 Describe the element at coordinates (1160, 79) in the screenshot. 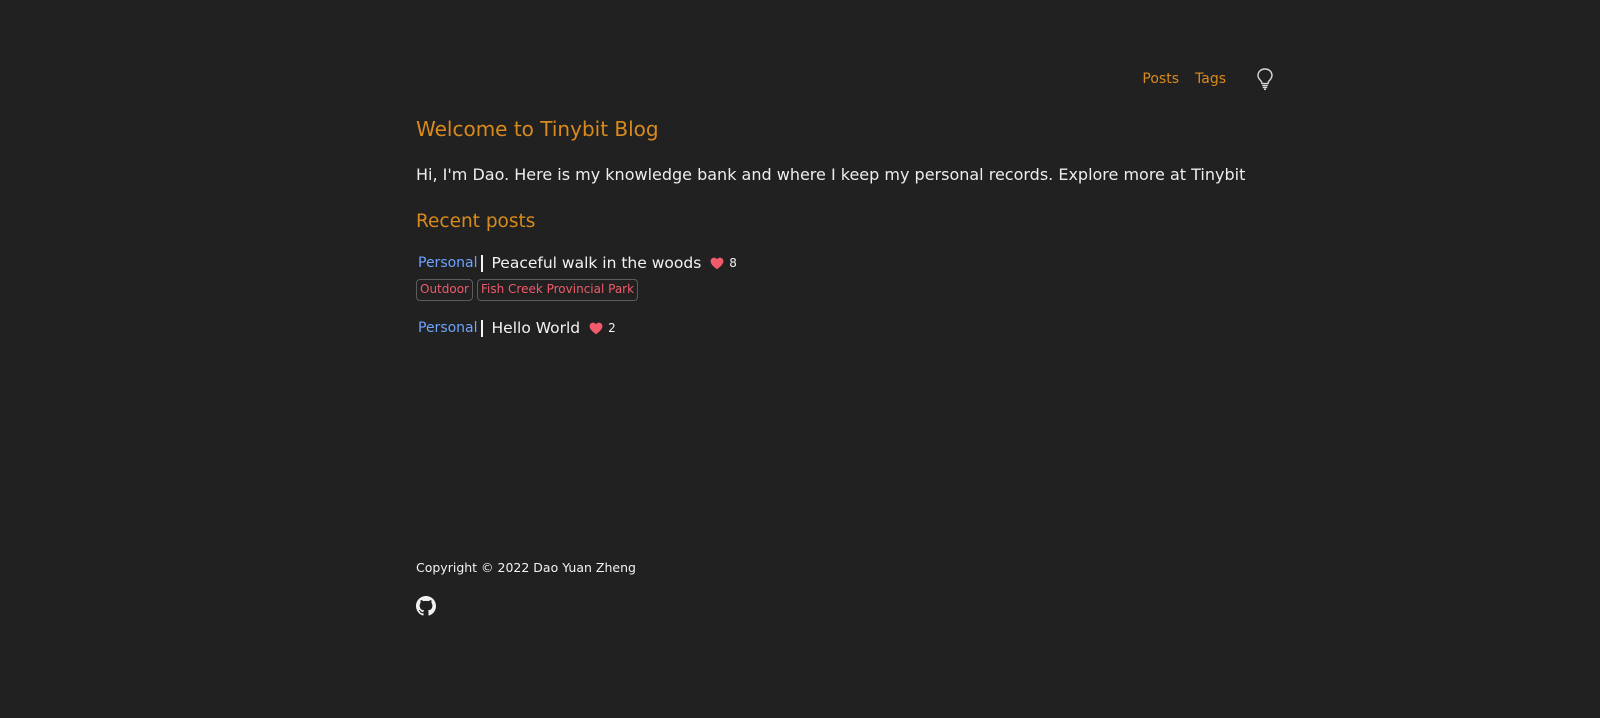

I see `nav-link-posts: Posts` at that location.